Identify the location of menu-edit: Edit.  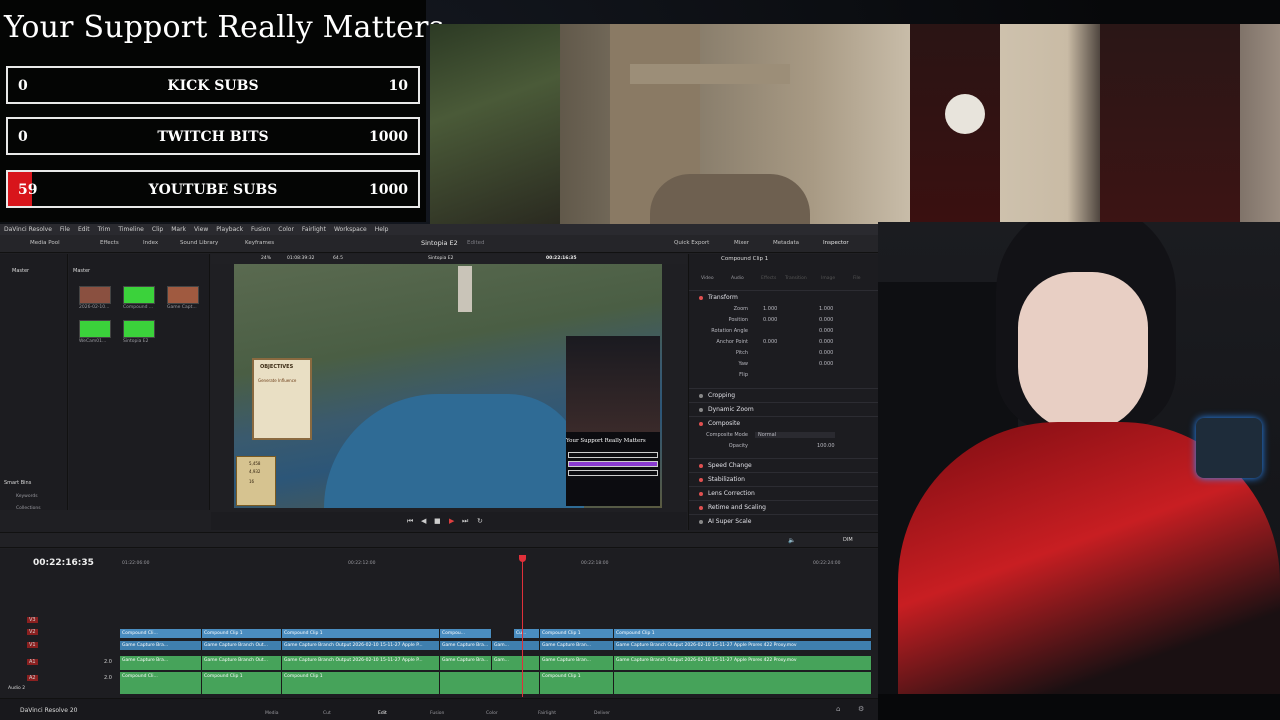
(84, 229).